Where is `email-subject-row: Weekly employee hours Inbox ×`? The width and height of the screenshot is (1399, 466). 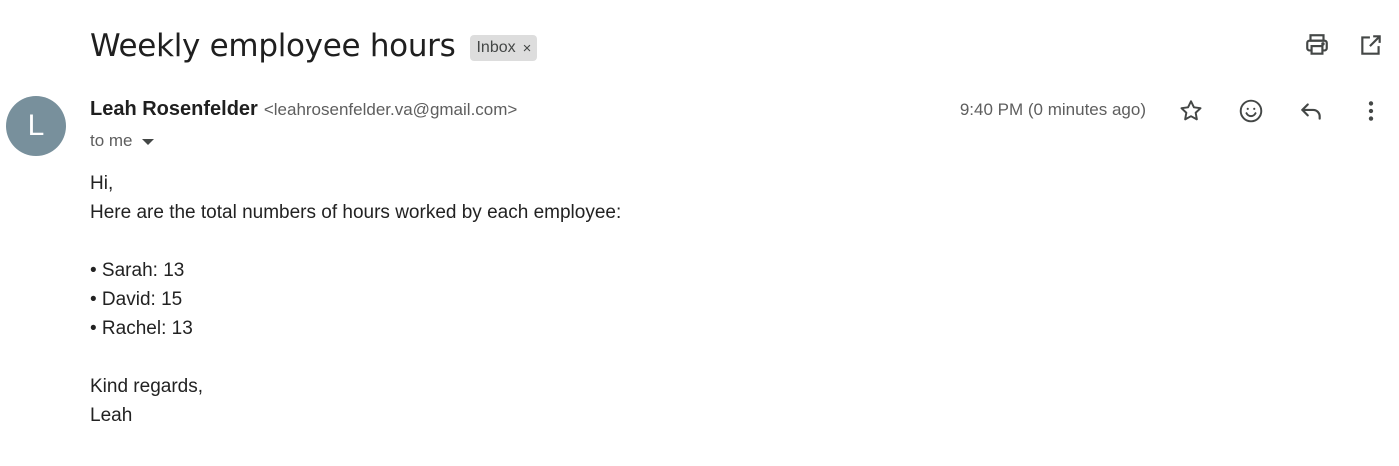 email-subject-row: Weekly employee hours Inbox × is located at coordinates (314, 46).